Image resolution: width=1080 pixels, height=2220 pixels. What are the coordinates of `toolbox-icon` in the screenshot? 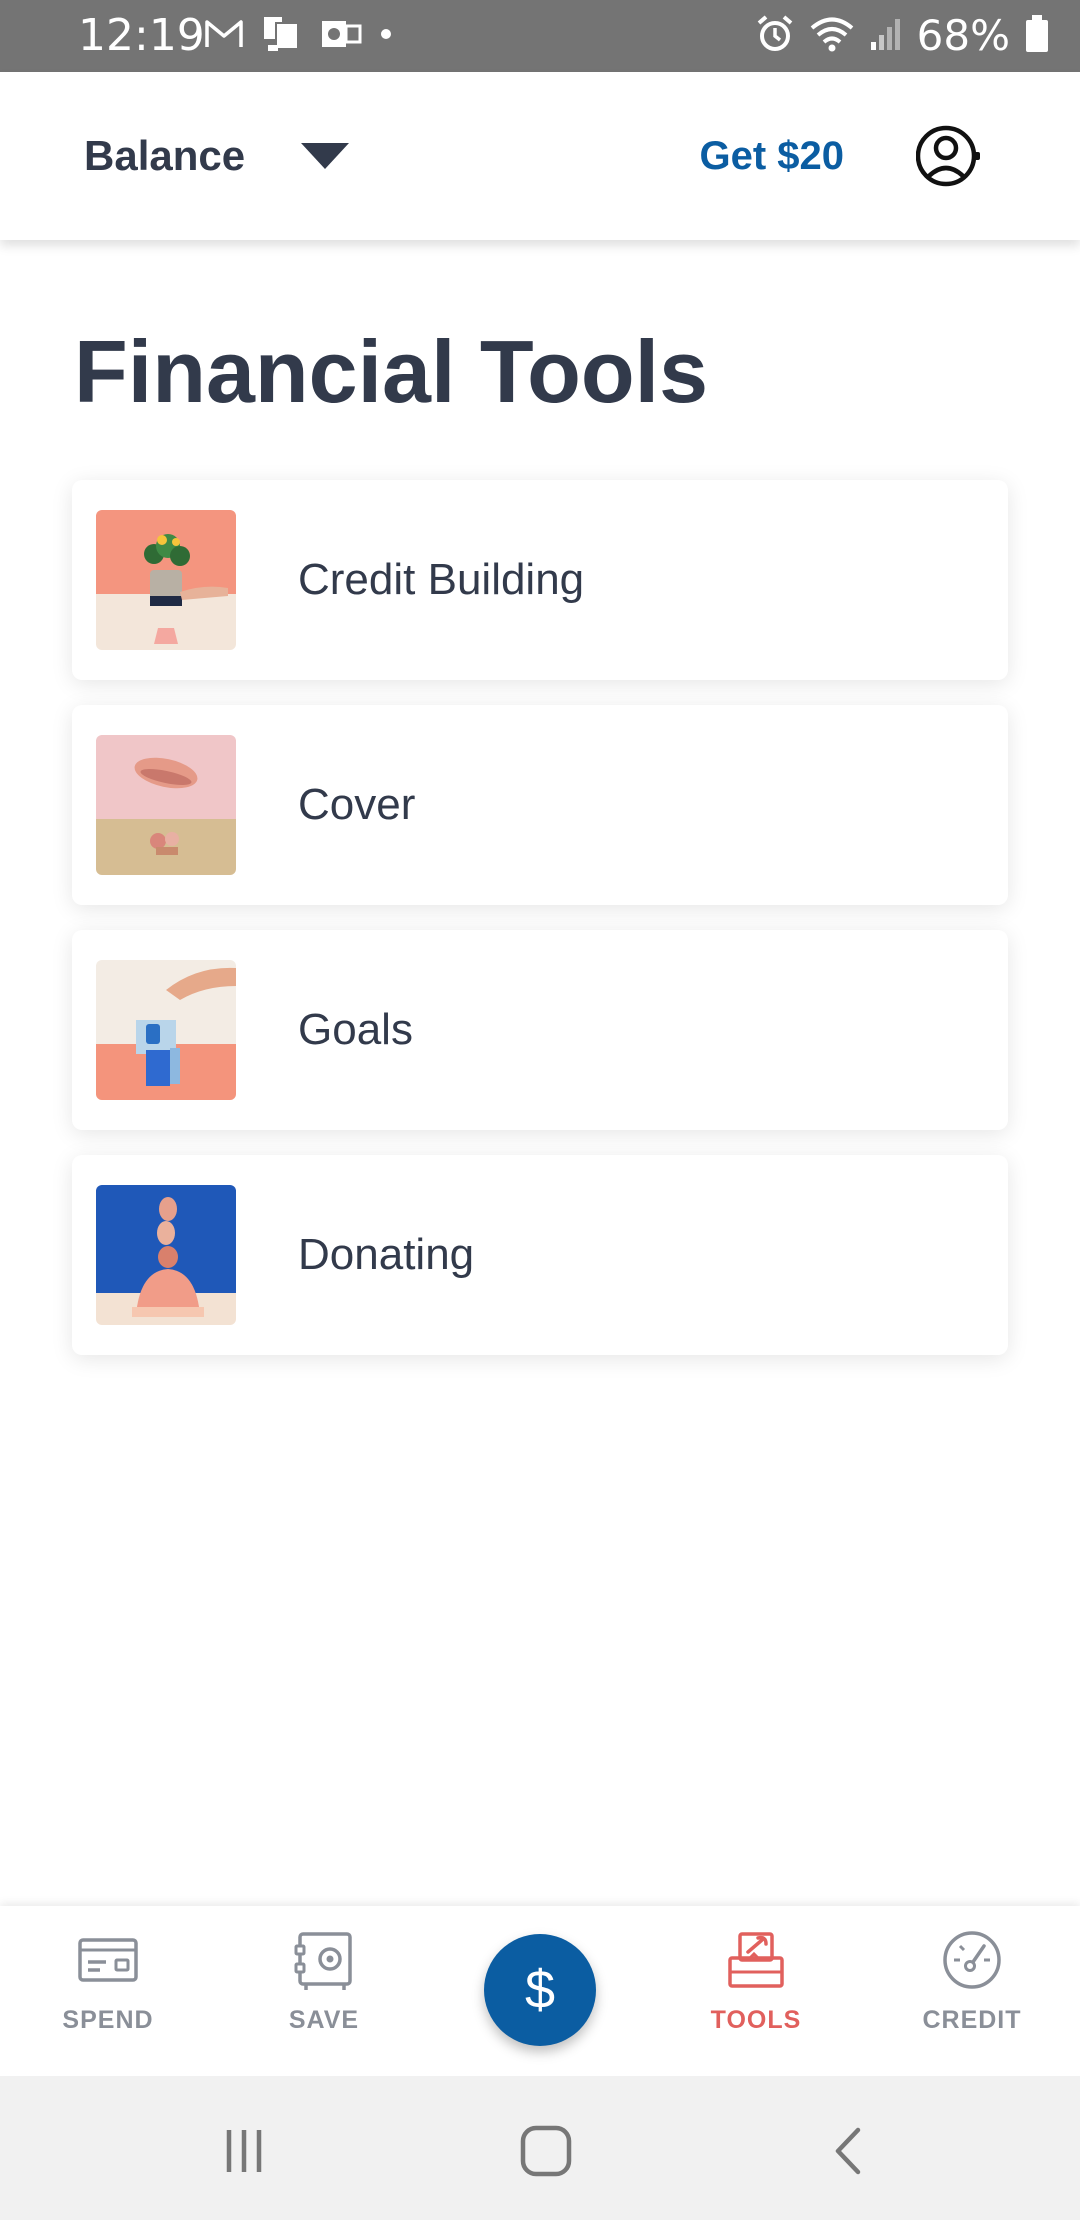 It's located at (756, 1960).